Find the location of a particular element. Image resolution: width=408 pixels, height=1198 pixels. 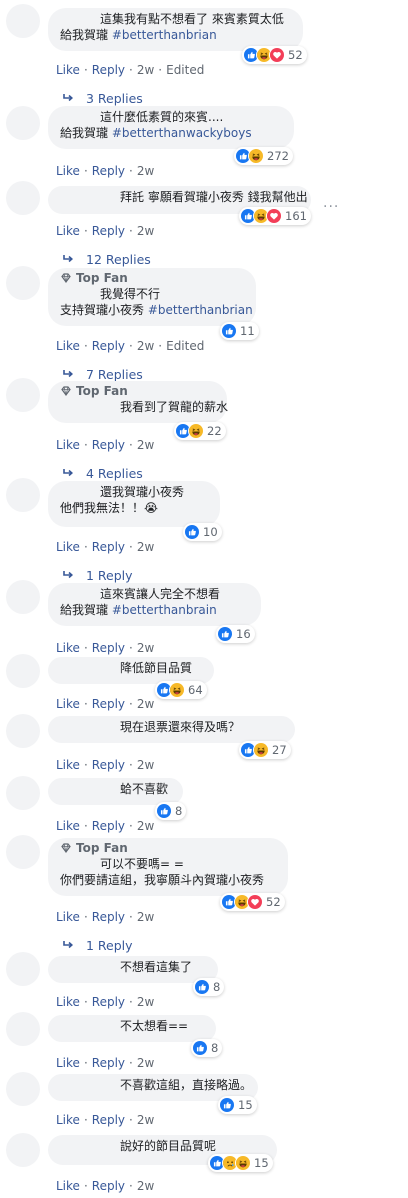

view-replies-link: 3 Replies is located at coordinates (102, 98).